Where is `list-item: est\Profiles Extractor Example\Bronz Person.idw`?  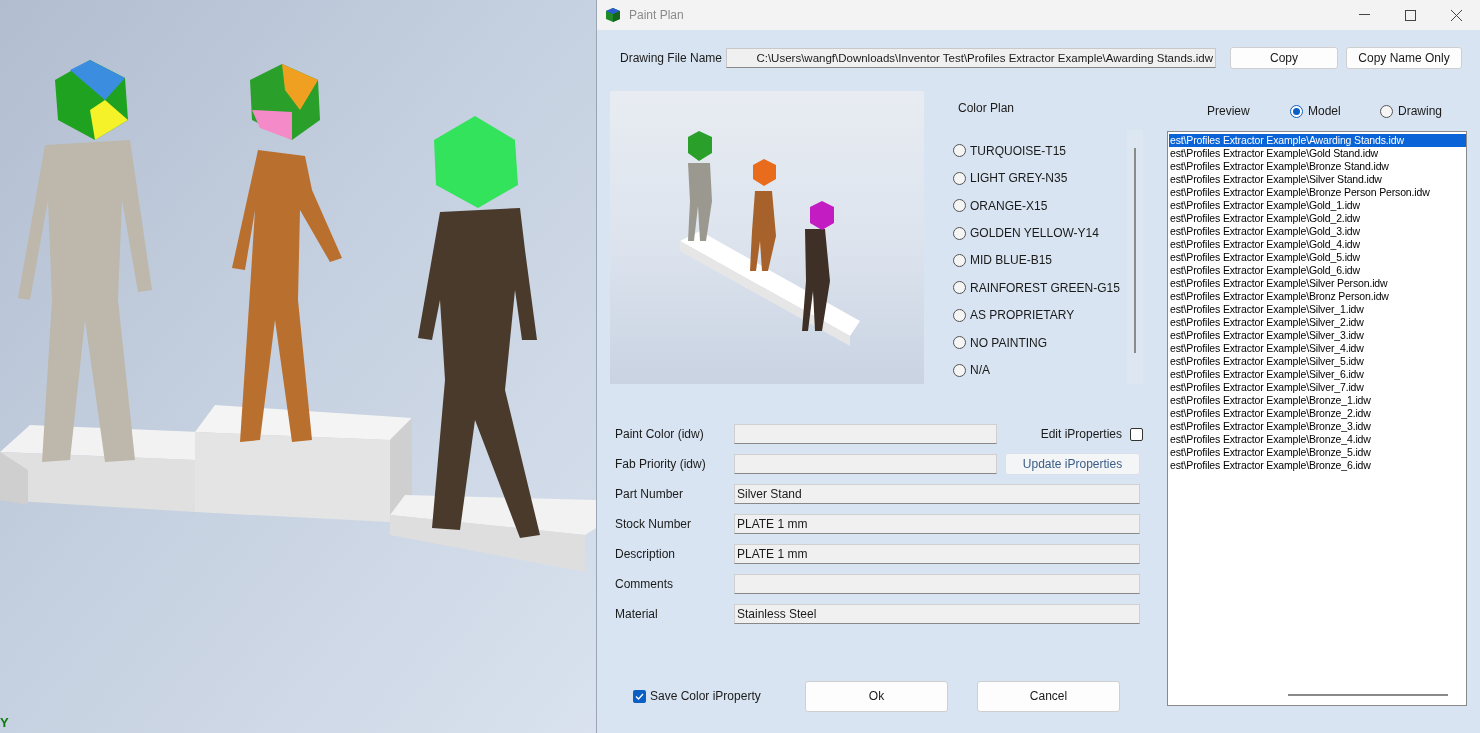 list-item: est\Profiles Extractor Example\Bronz Person.idw is located at coordinates (1317, 296).